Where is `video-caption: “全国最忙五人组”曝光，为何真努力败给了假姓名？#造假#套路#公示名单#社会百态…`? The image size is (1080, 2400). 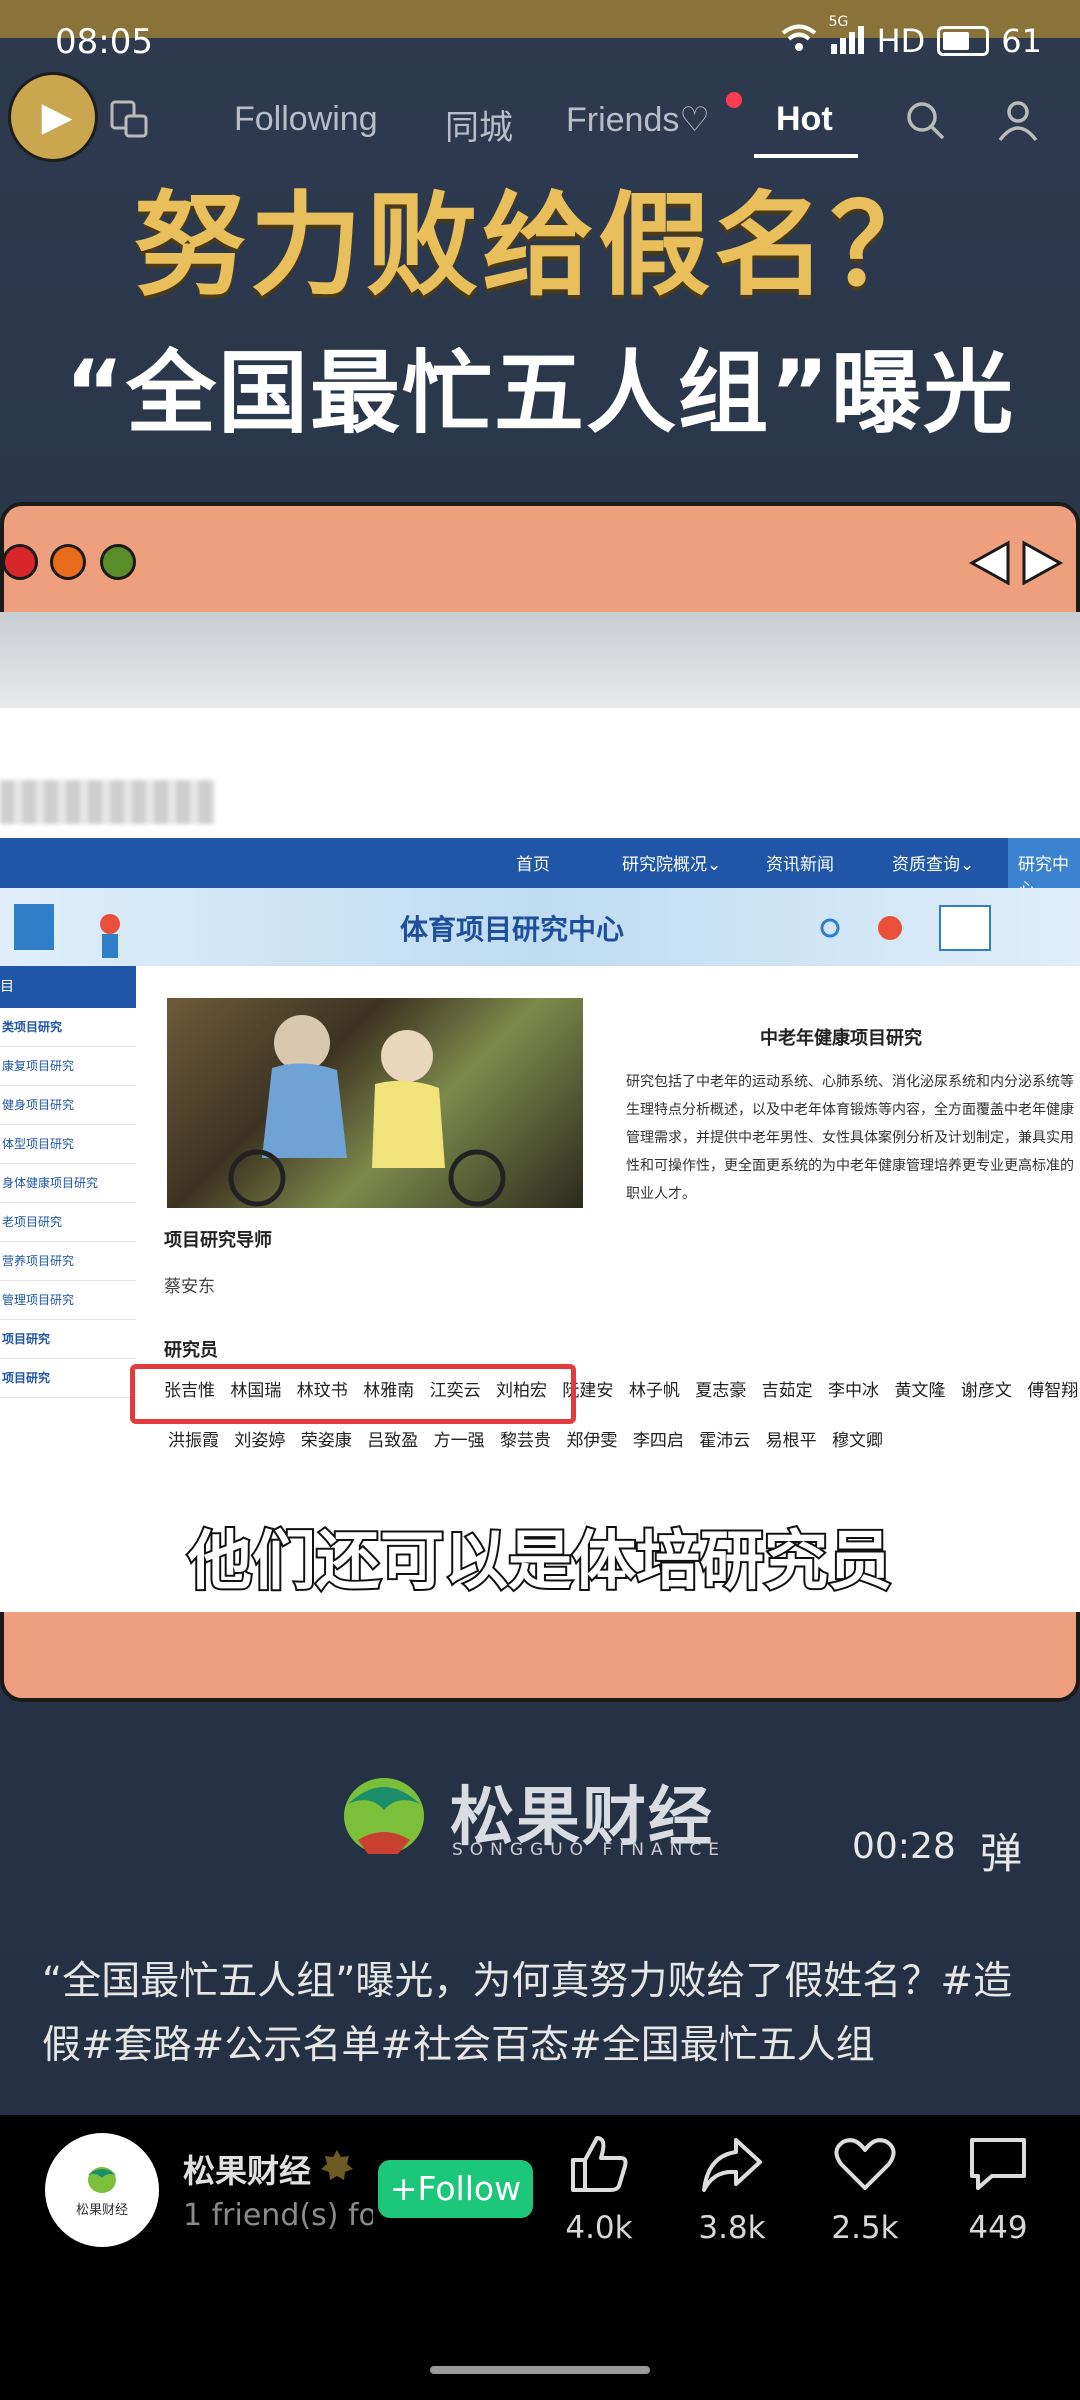
video-caption: “全国最忙五人组”曝光，为何真努力败给了假姓名？#造假#套路#公示名单#社会百态… is located at coordinates (542, 2014).